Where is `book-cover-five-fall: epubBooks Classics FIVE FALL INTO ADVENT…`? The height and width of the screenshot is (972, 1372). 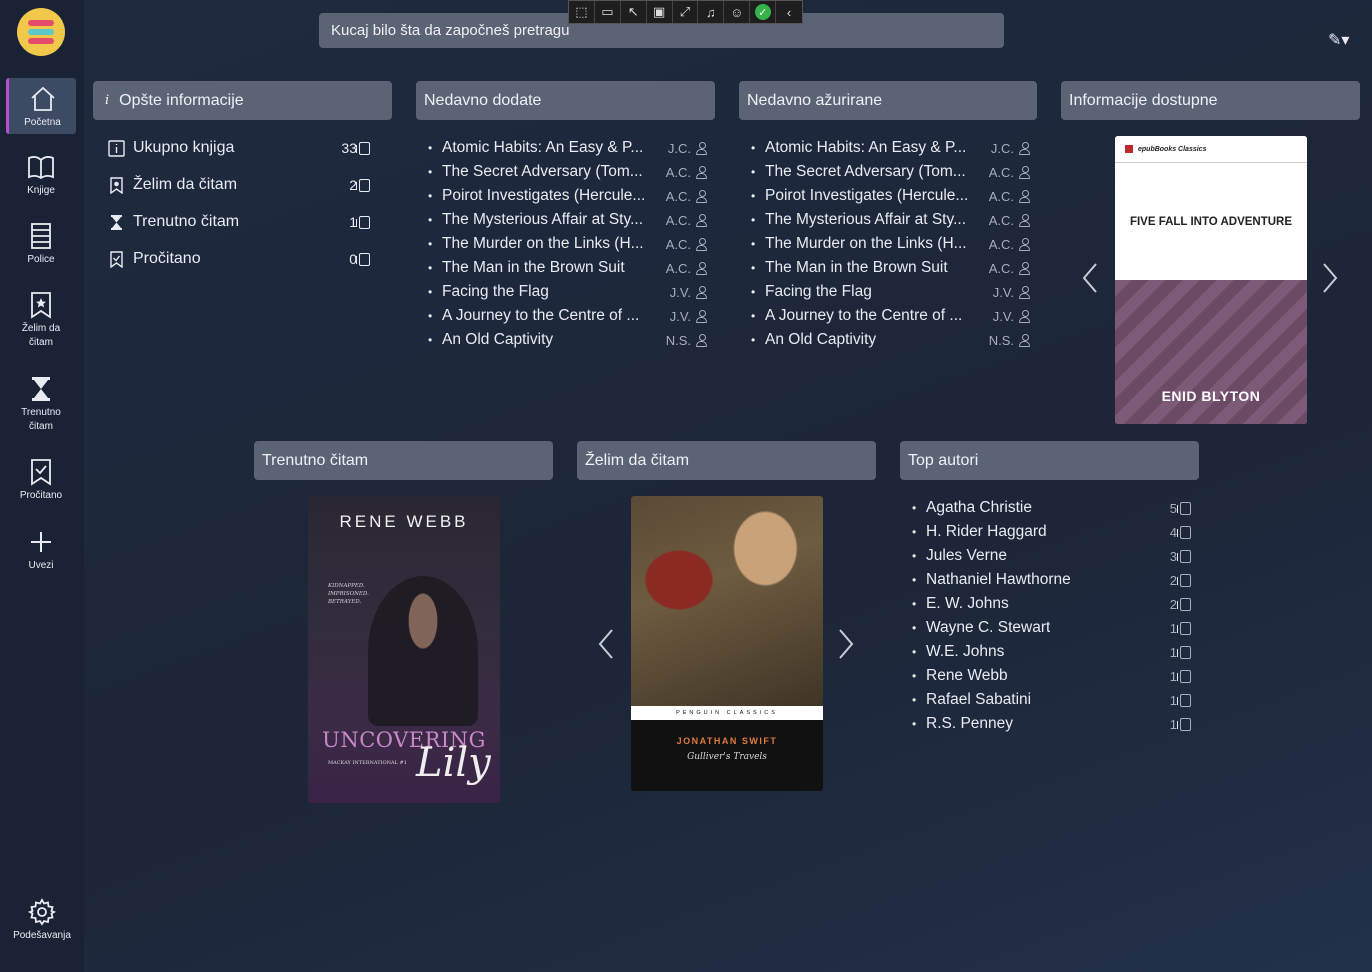
book-cover-five-fall: epubBooks Classics FIVE FALL INTO ADVENT… is located at coordinates (1211, 280).